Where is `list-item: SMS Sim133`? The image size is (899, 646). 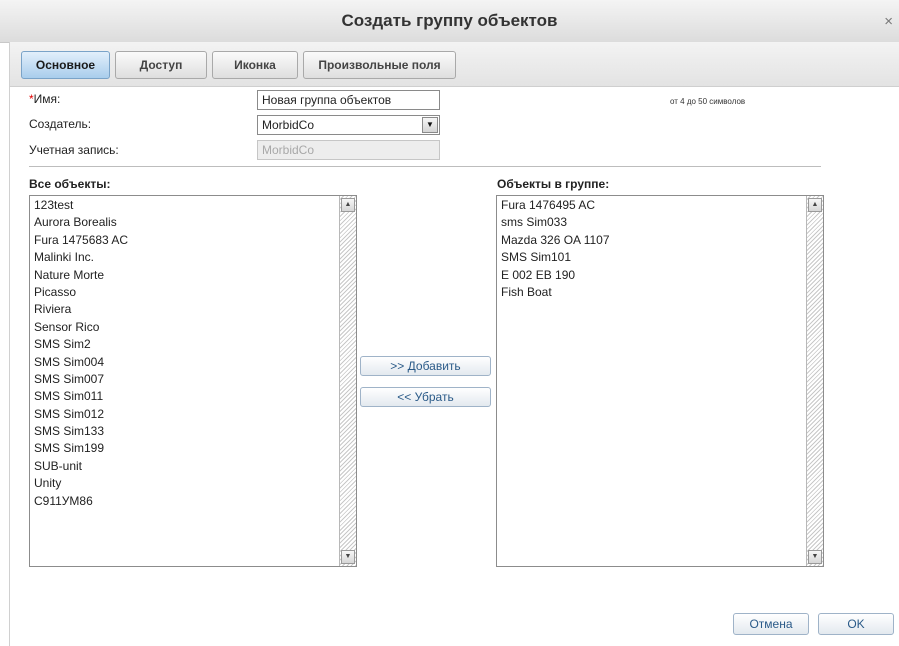 list-item: SMS Sim133 is located at coordinates (195, 431).